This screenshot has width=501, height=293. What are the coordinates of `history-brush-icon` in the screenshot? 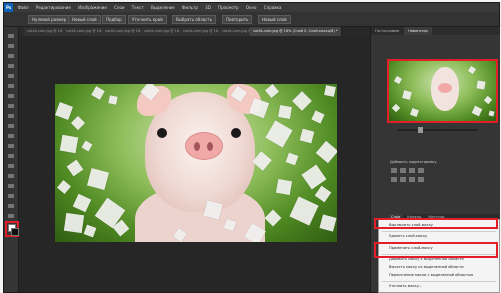 It's located at (11, 126).